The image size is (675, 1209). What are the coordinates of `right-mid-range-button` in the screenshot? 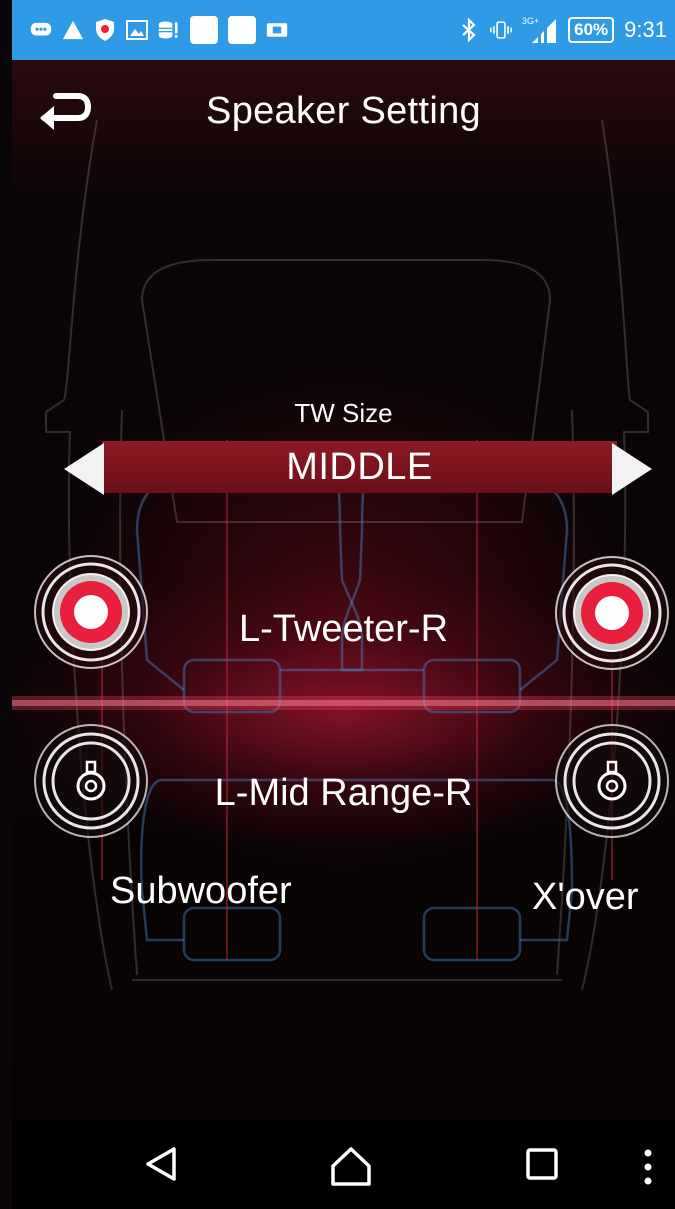 It's located at (612, 781).